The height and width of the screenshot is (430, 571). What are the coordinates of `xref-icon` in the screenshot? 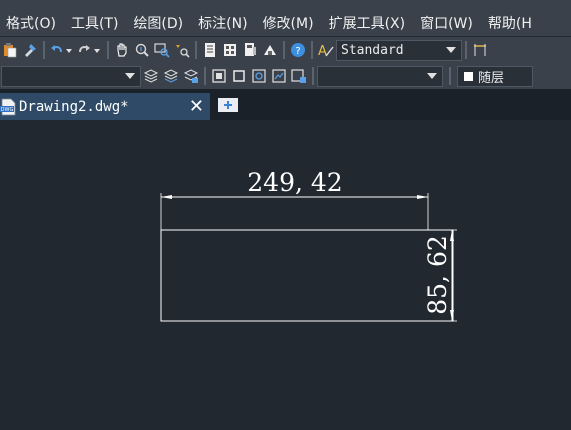 It's located at (259, 76).